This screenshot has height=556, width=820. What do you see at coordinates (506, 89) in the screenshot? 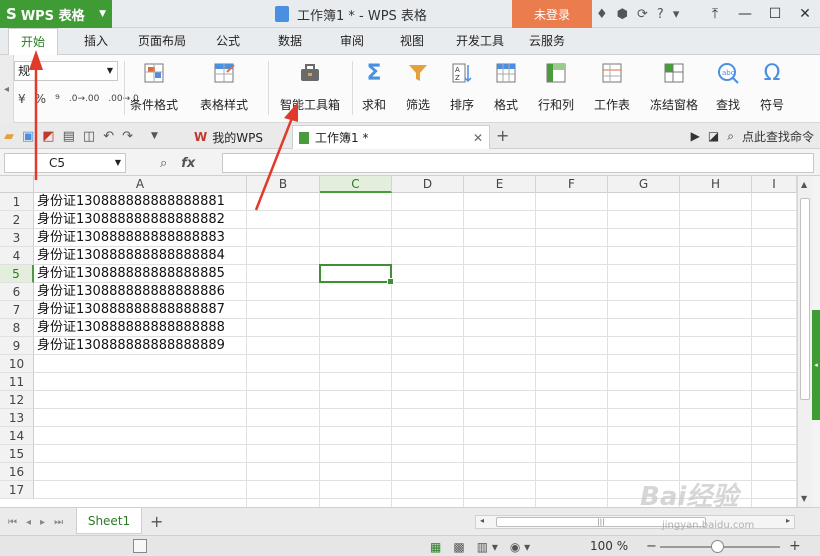
I see `format-button: 格式` at bounding box center [506, 89].